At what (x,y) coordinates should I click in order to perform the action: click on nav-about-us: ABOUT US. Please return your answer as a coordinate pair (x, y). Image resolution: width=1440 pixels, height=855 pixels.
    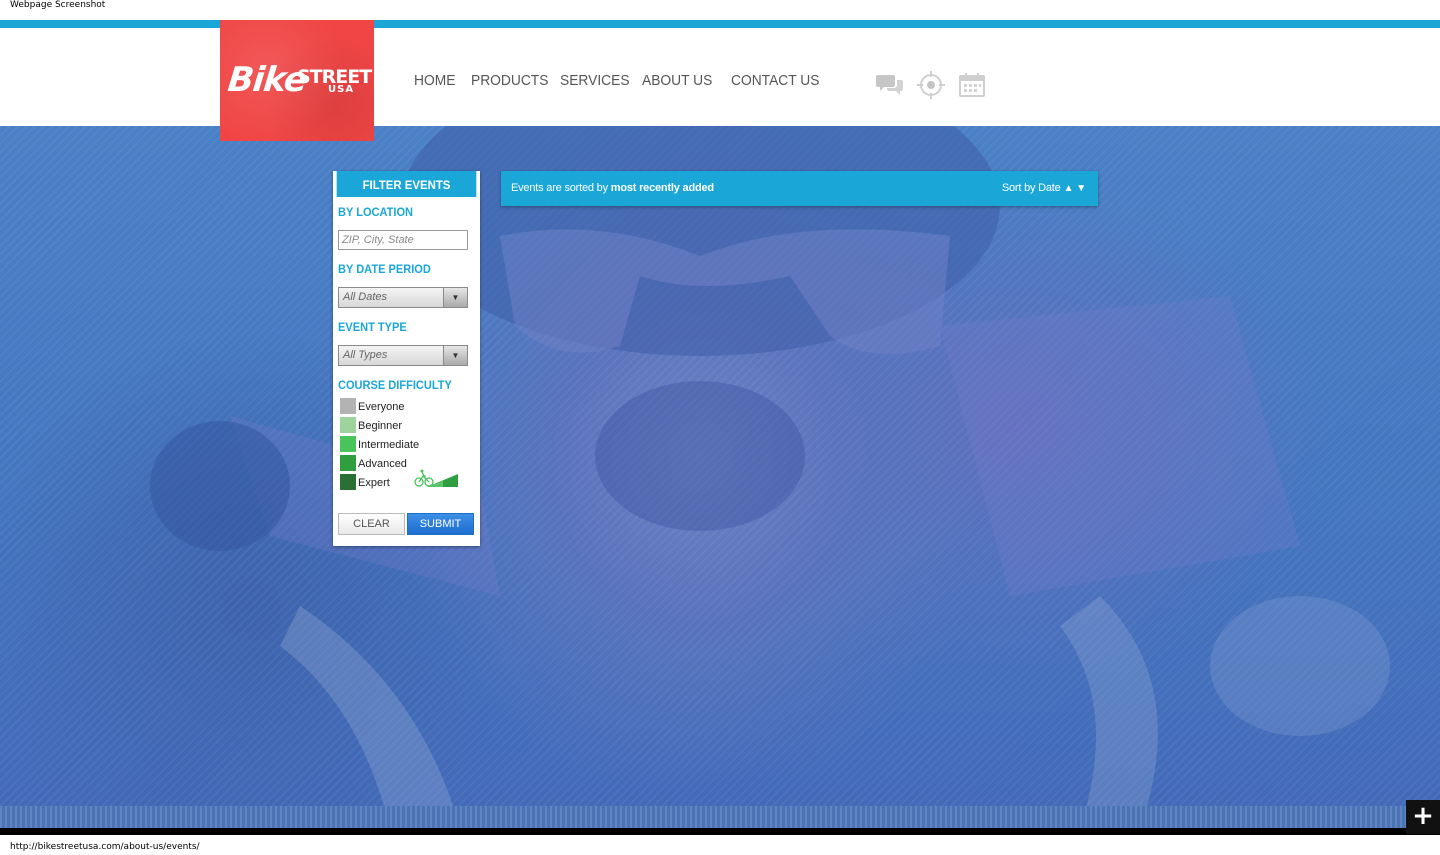
    Looking at the image, I should click on (677, 80).